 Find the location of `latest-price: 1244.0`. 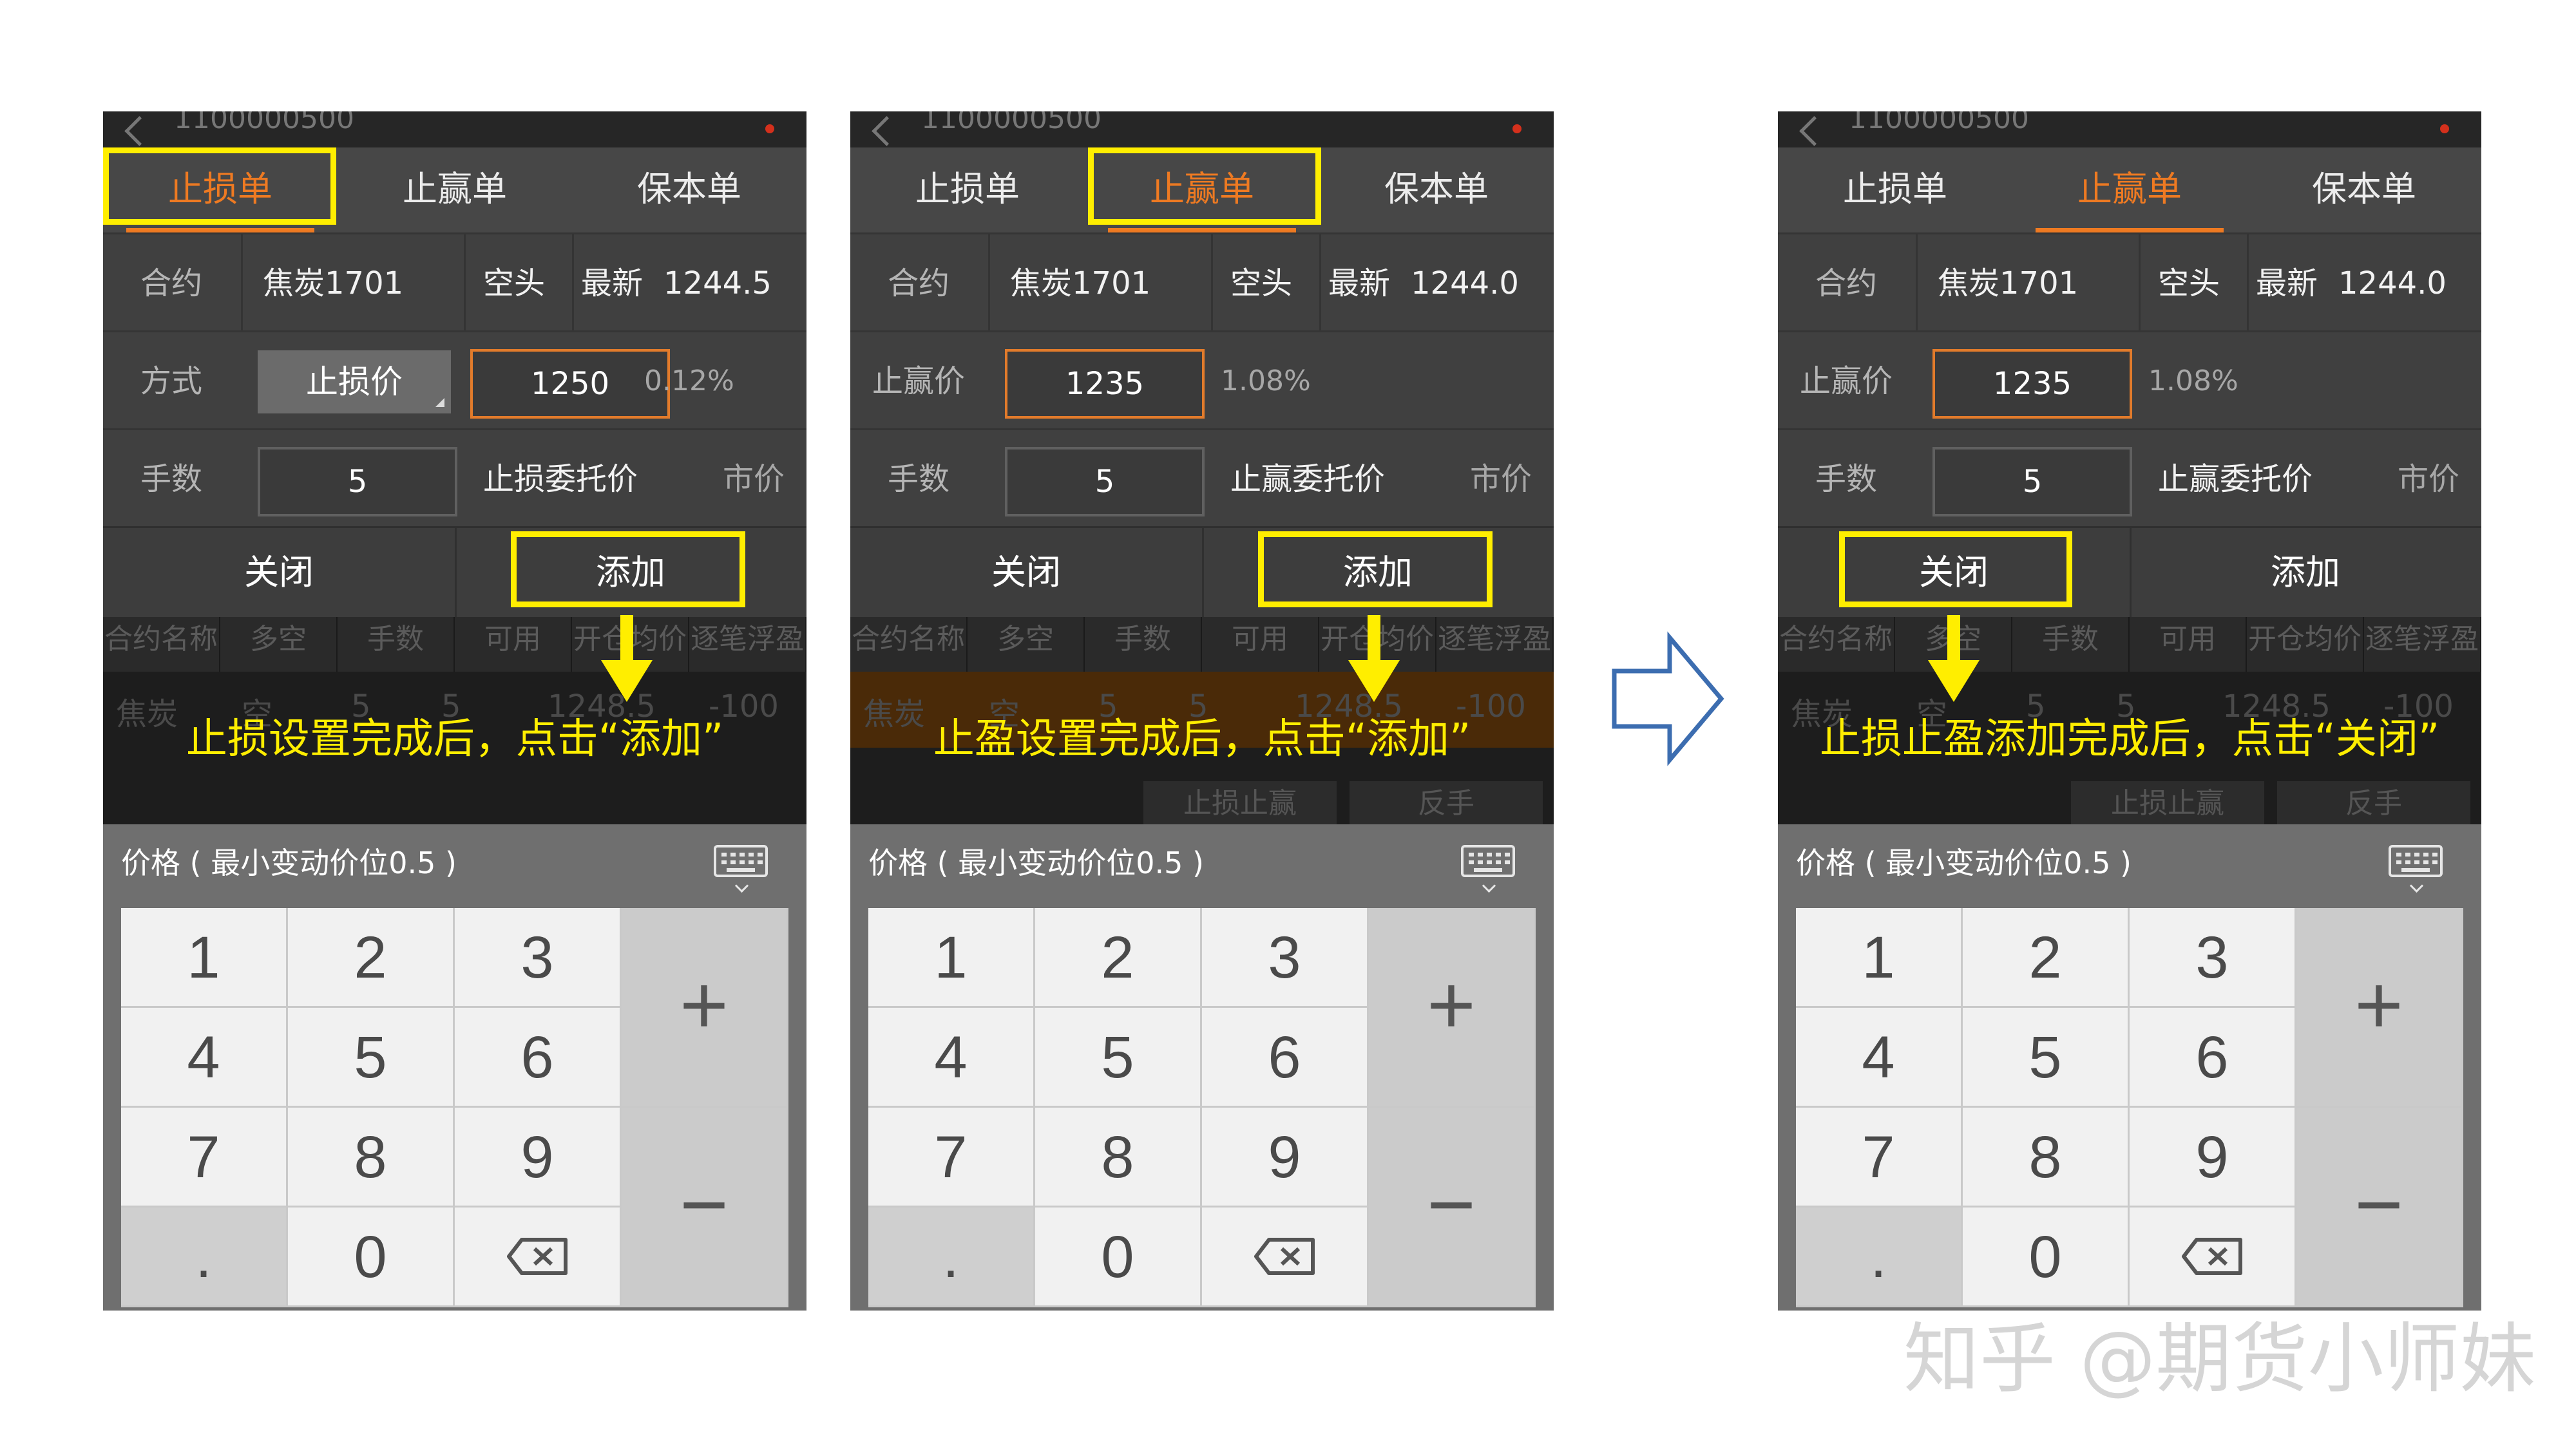

latest-price: 1244.0 is located at coordinates (2392, 283).